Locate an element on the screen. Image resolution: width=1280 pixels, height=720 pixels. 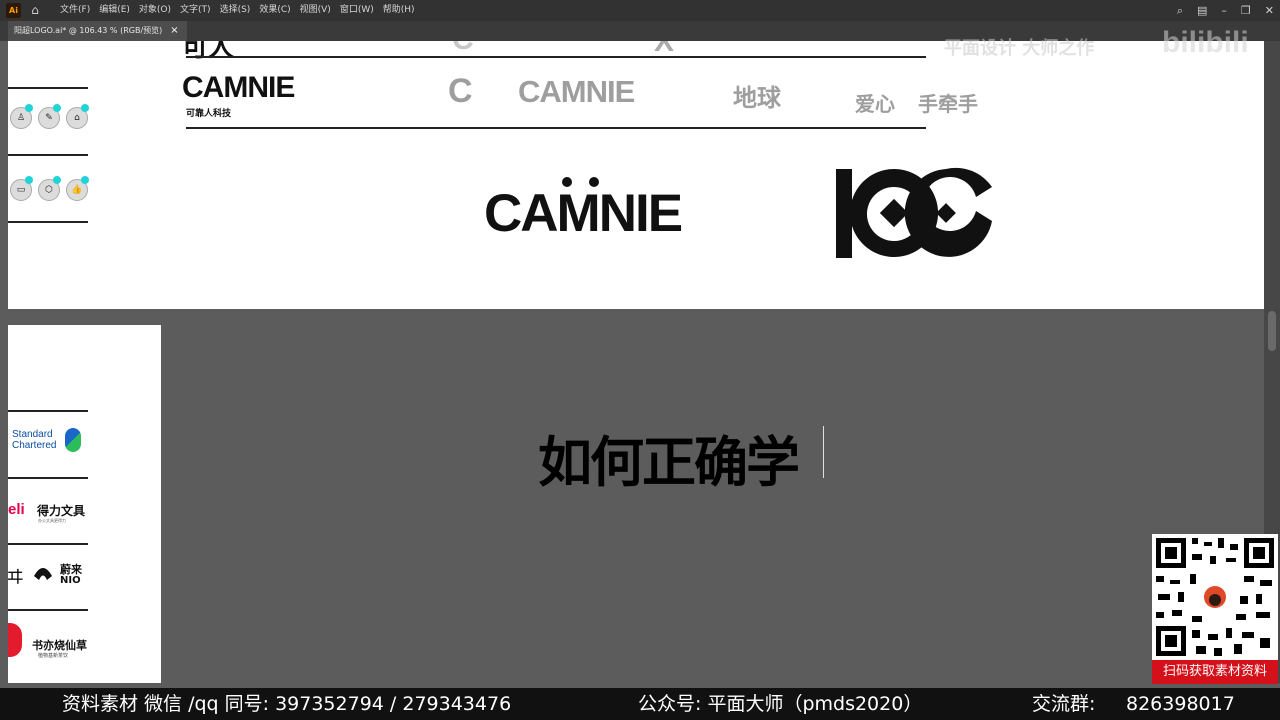
workspace-icon: ▤ is located at coordinates (1202, 10).